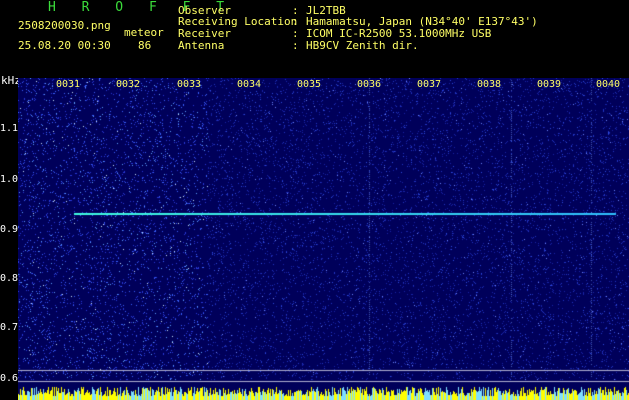 The width and height of the screenshot is (629, 400). What do you see at coordinates (295, 45) in the screenshot?
I see `antenna-colon: :` at bounding box center [295, 45].